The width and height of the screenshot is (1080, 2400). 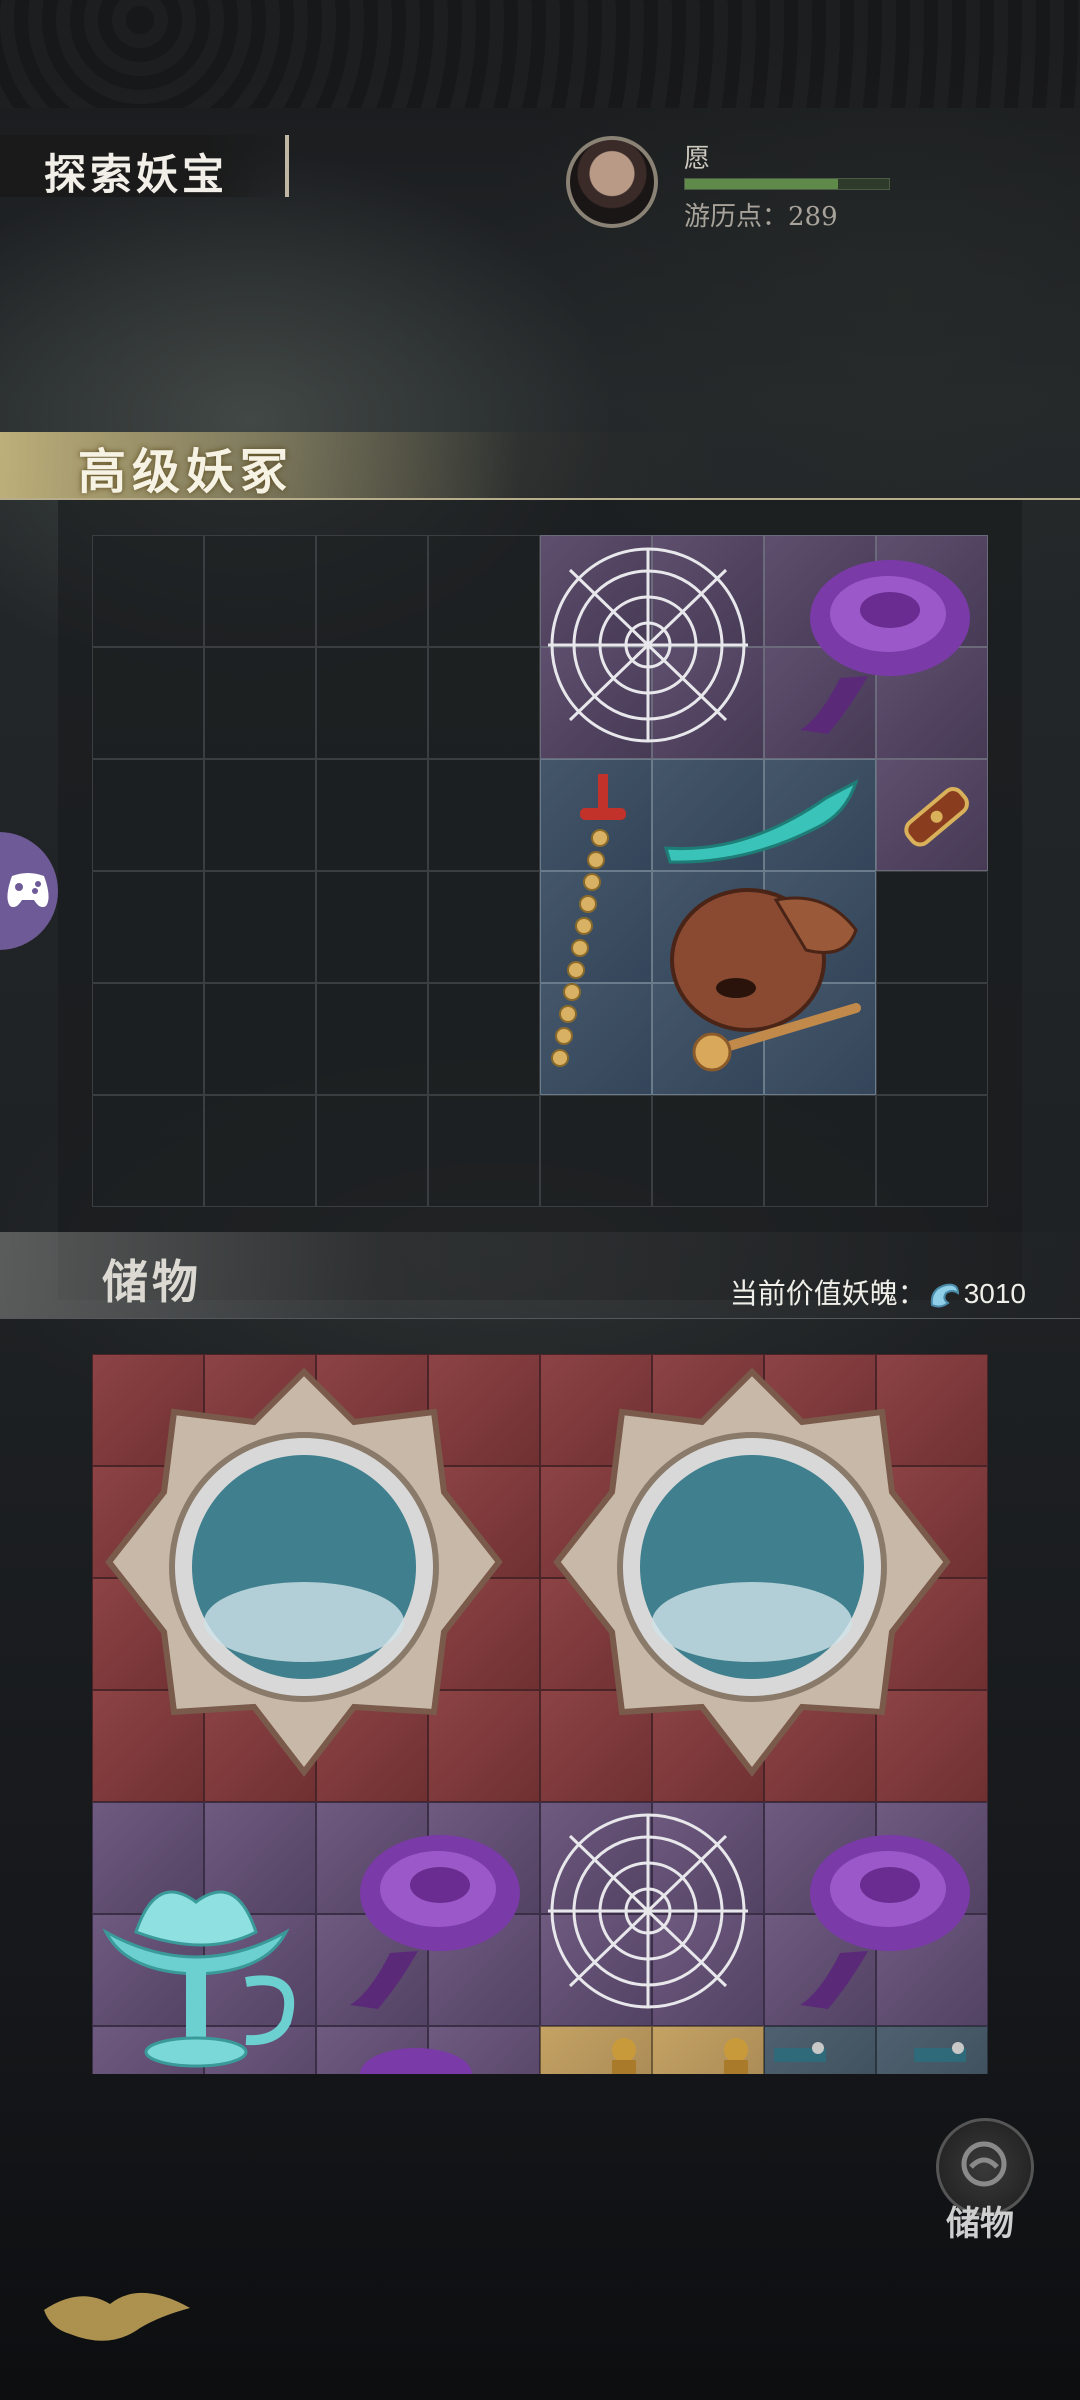 What do you see at coordinates (201, 1968) in the screenshot?
I see `jade-lotus-lamp-icon` at bounding box center [201, 1968].